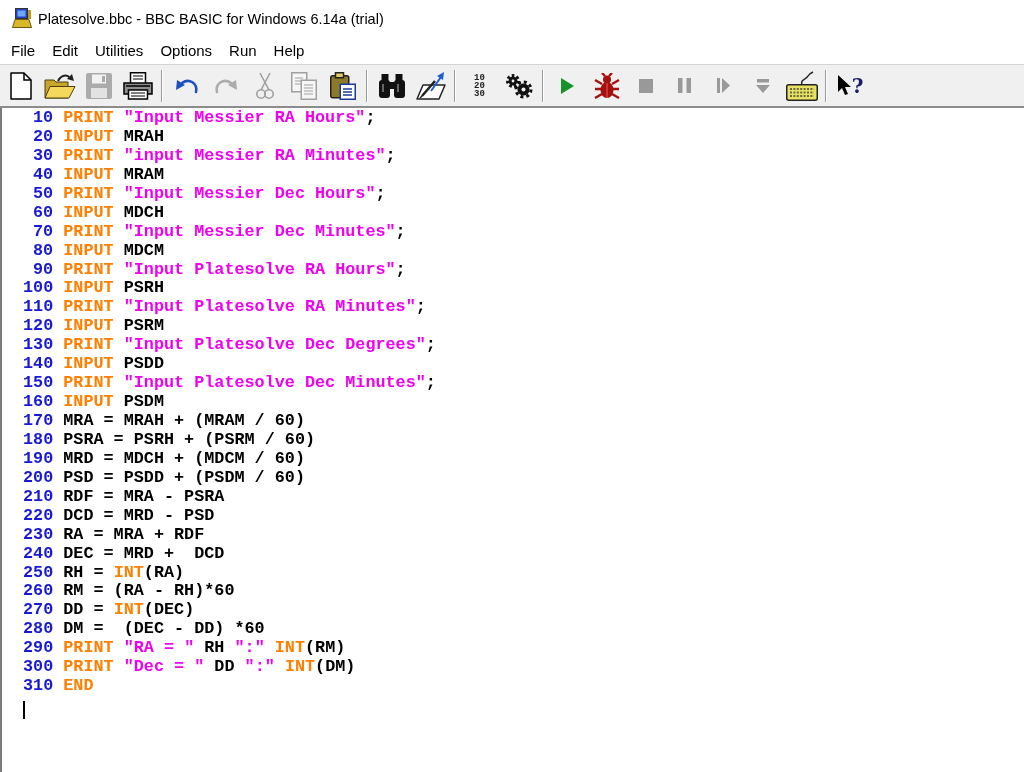 This screenshot has height=772, width=1024. Describe the element at coordinates (684, 85) in the screenshot. I see `pause-icon` at that location.